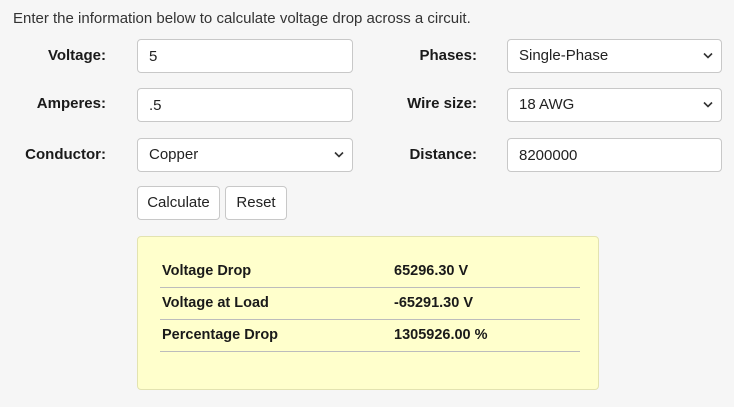 This screenshot has height=407, width=734. Describe the element at coordinates (207, 271) in the screenshot. I see `result-label: Voltage Drop` at that location.